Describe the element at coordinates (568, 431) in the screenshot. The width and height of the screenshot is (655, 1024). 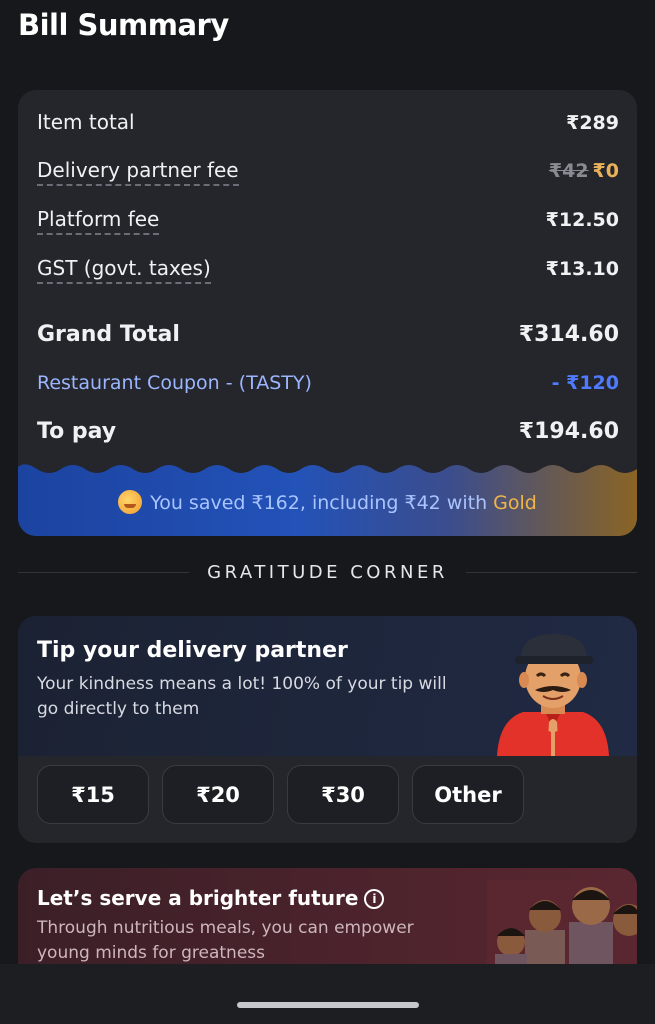
I see `to-pay-value: ₹194.60` at that location.